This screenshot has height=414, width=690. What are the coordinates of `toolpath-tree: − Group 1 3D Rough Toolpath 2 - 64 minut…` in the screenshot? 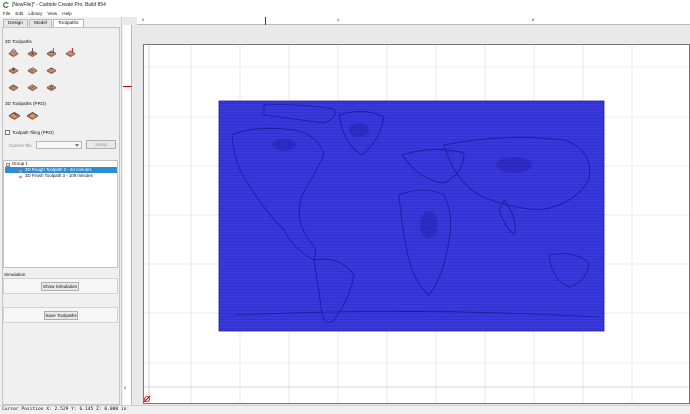 It's located at (60, 214).